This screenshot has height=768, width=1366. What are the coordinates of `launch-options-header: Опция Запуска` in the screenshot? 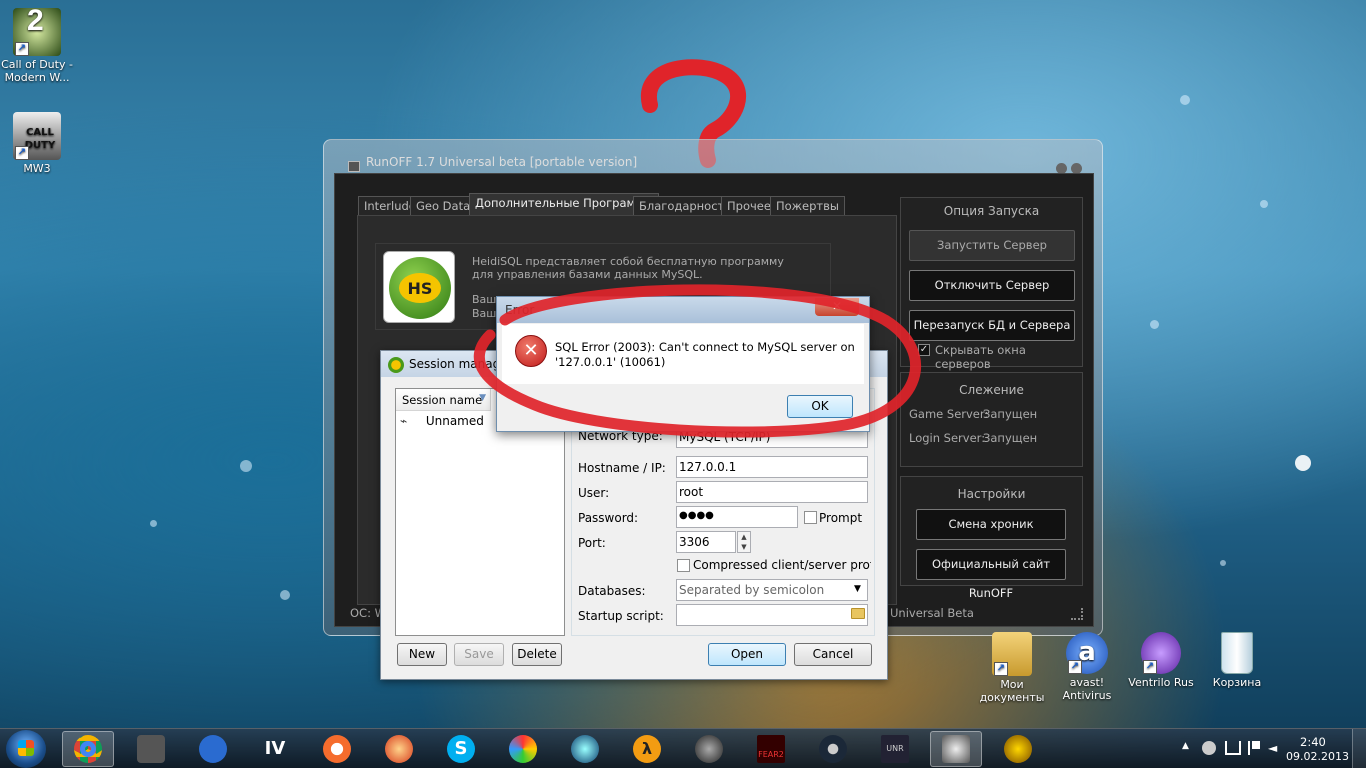 It's located at (991, 211).